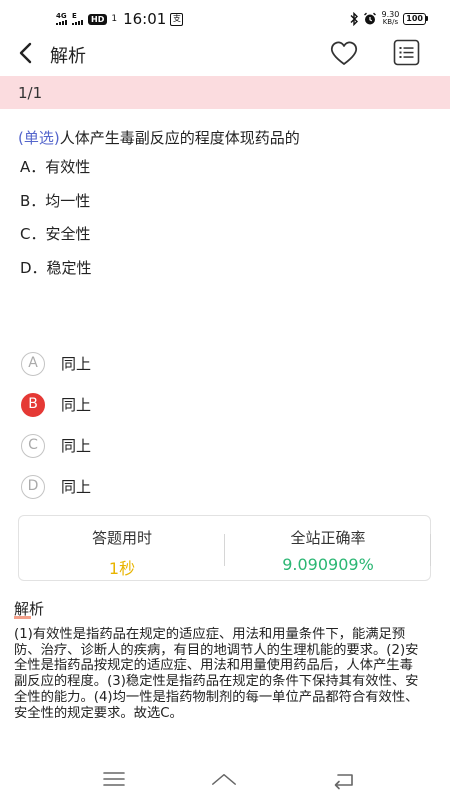  What do you see at coordinates (56, 275) in the screenshot?
I see `option-d: D．稳定性` at bounding box center [56, 275].